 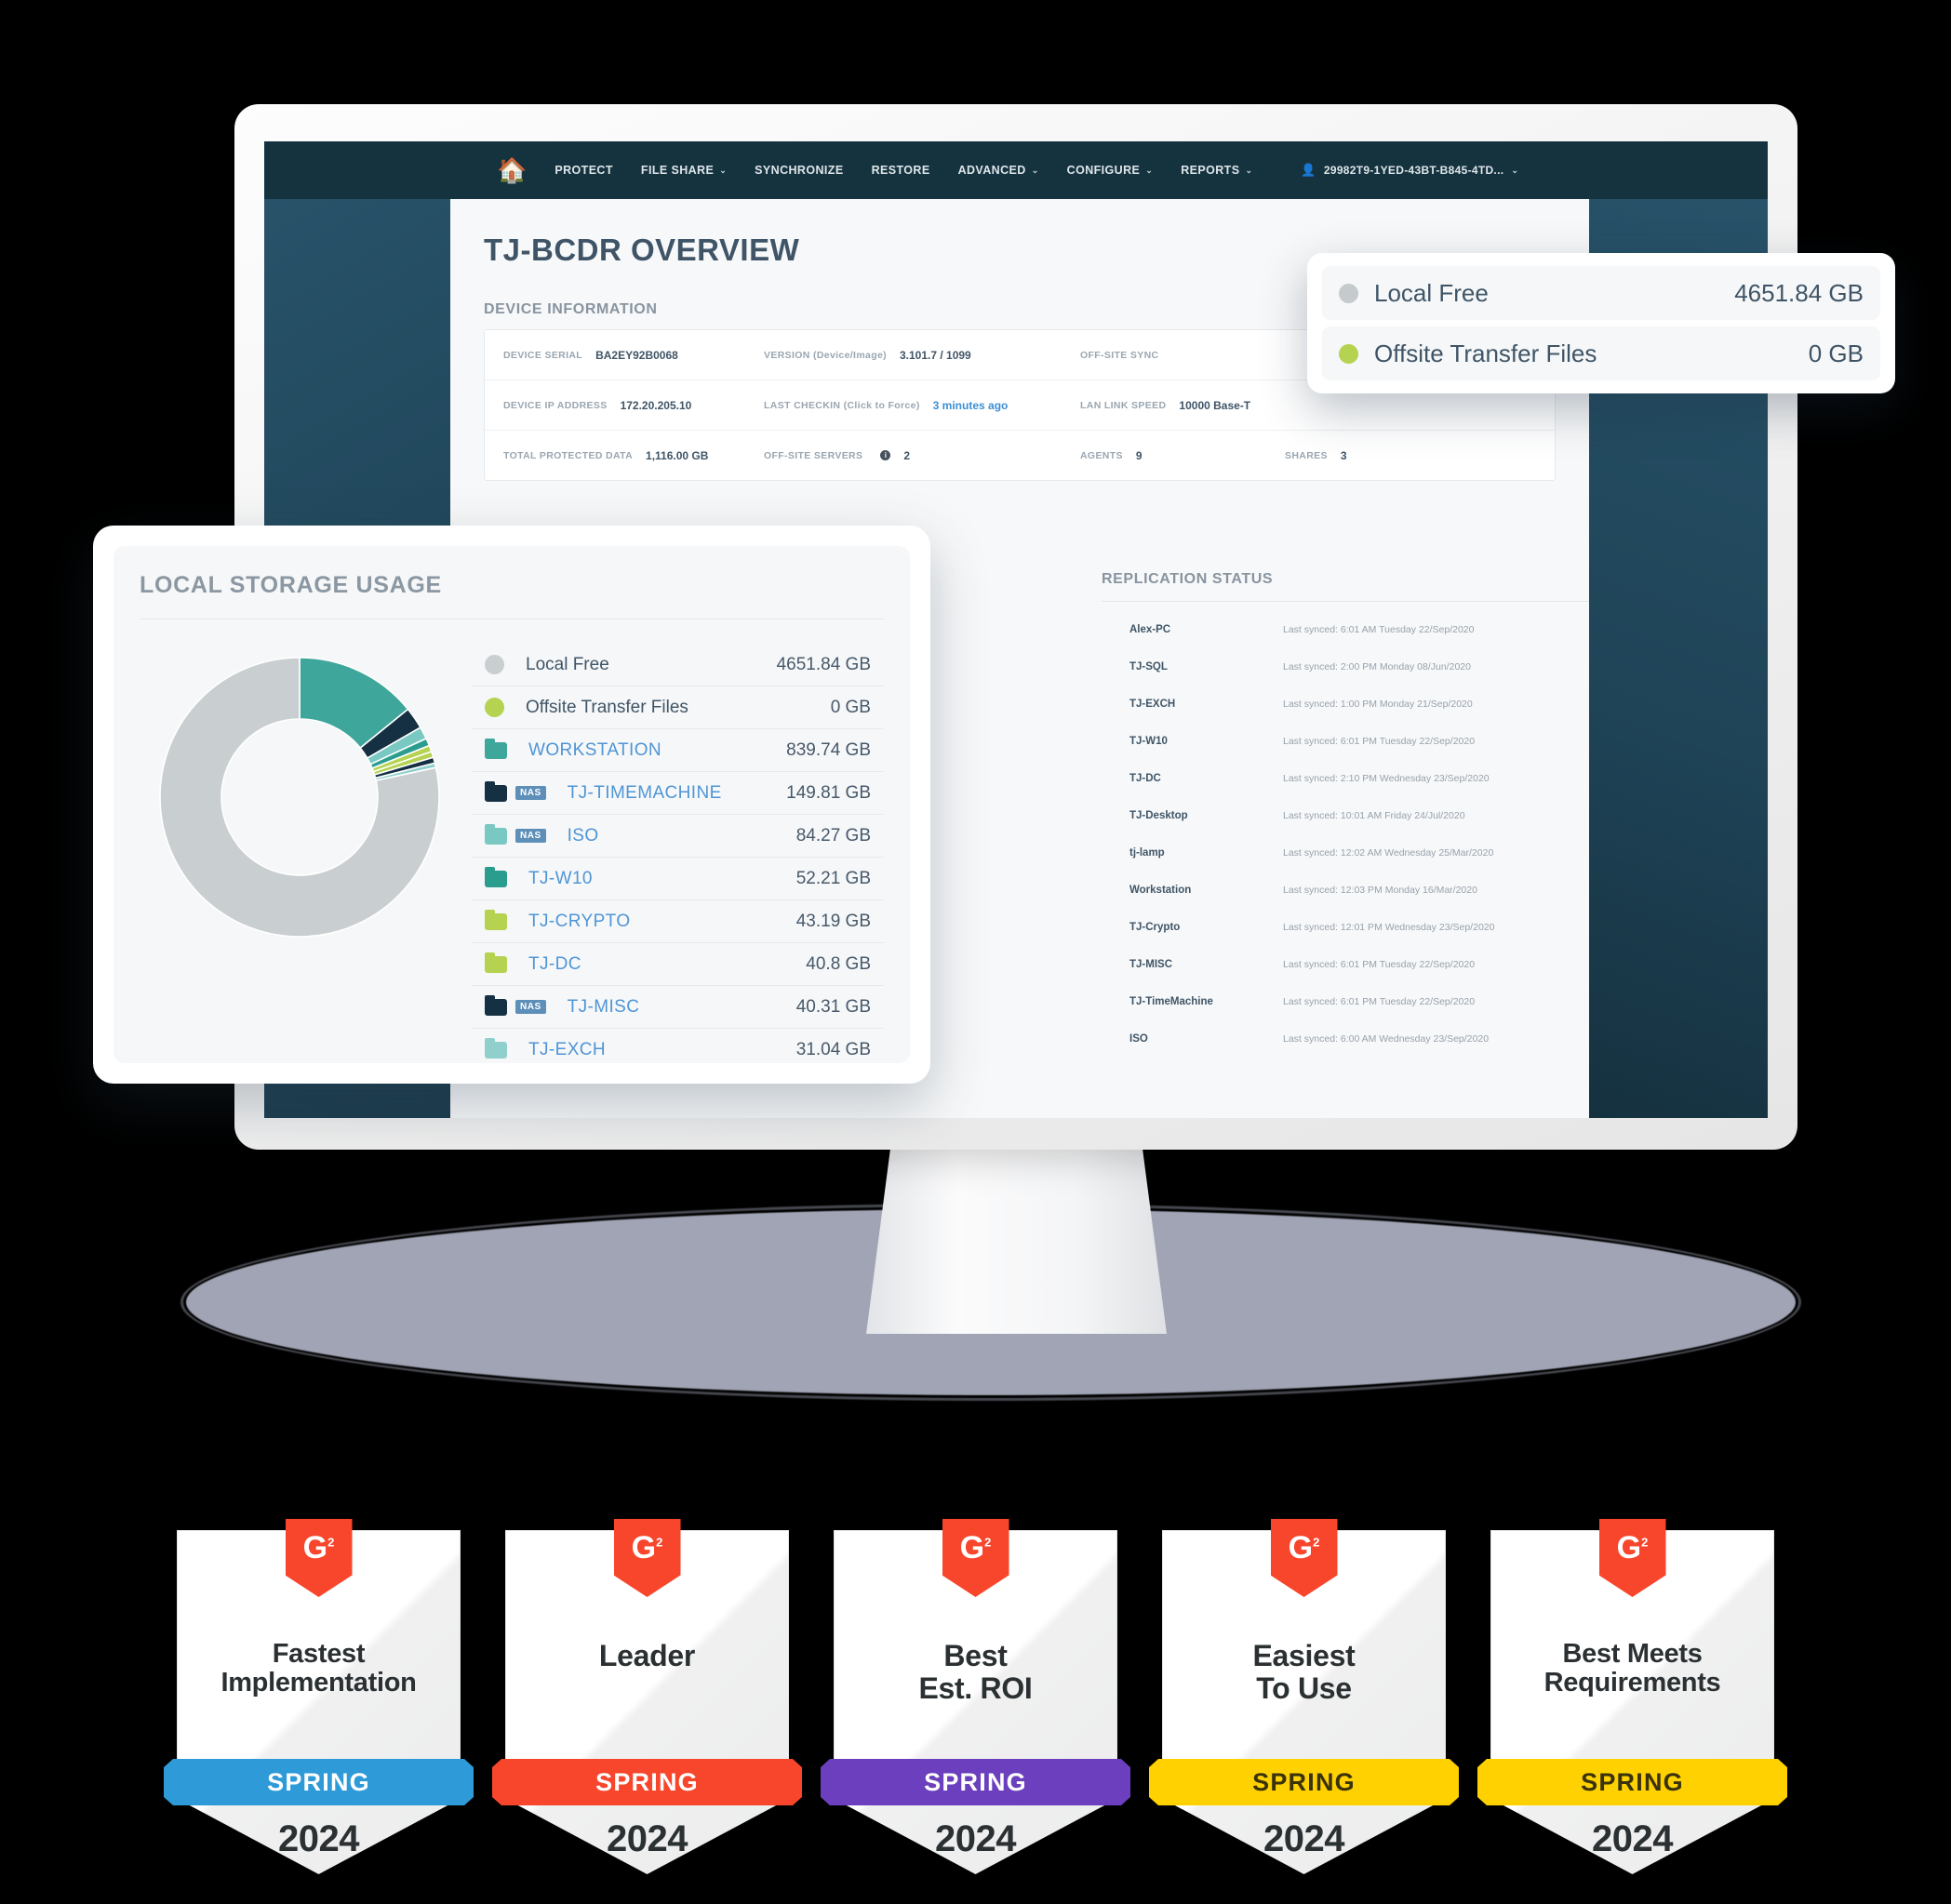 I want to click on nav-label: ADVANCED, so click(x=991, y=170).